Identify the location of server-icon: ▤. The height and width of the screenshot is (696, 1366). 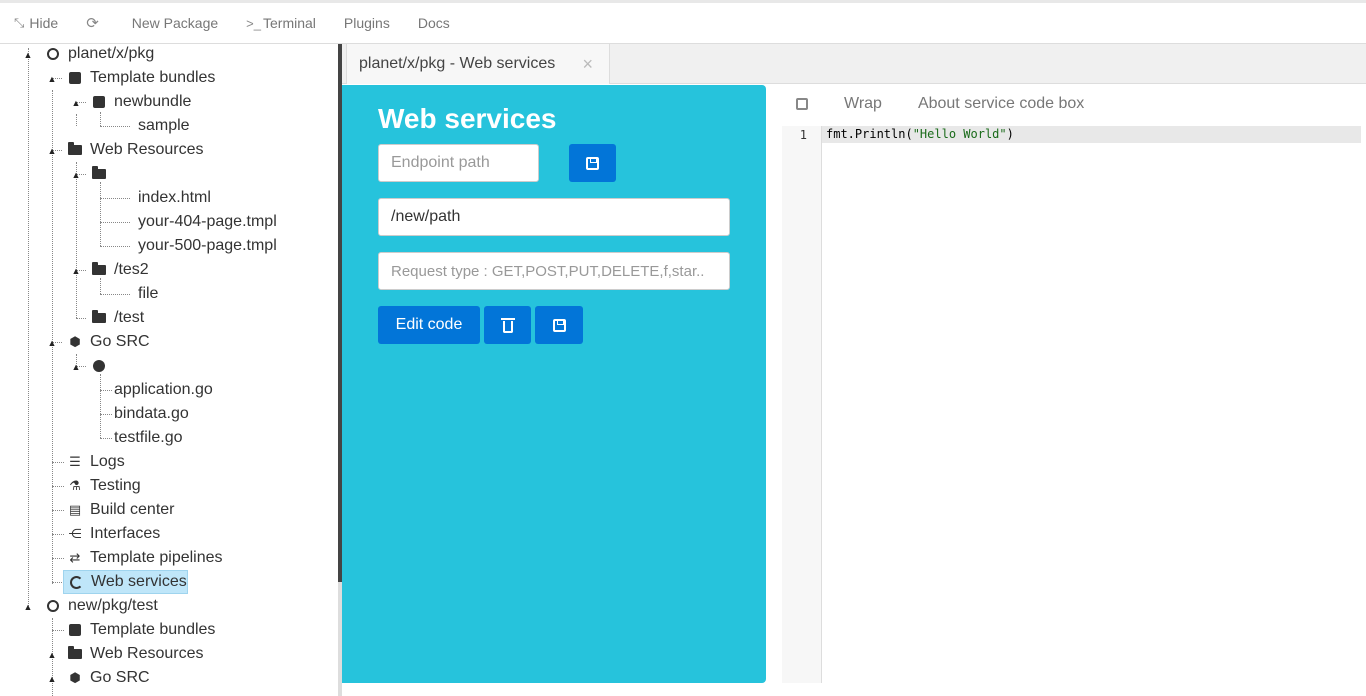
(75, 509).